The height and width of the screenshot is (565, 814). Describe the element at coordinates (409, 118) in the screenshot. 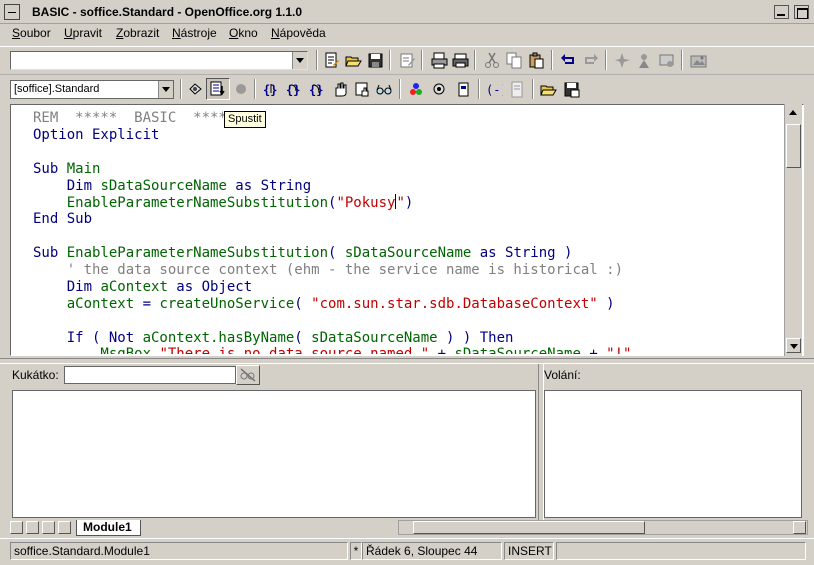

I see `code-line: REM ***** BASIC *****` at that location.